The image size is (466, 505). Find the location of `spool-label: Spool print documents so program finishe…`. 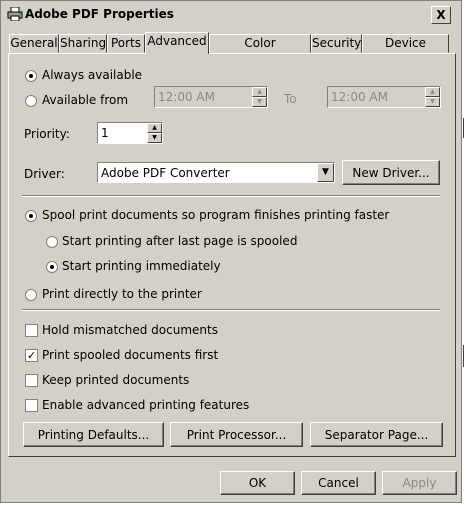

spool-label: Spool print documents so program finishe… is located at coordinates (216, 215).